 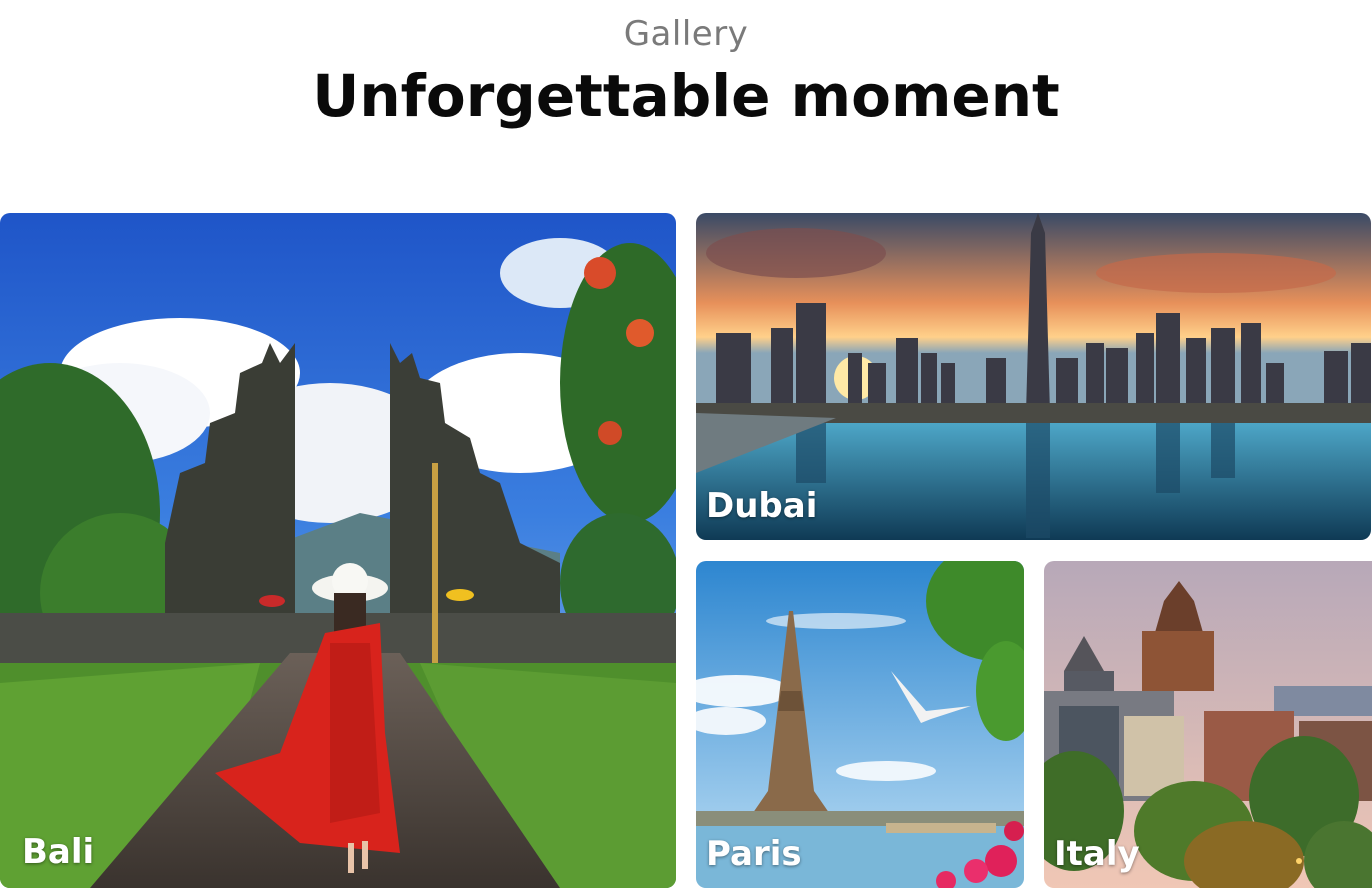 I want to click on gallery-card-label: Bali, so click(x=58, y=852).